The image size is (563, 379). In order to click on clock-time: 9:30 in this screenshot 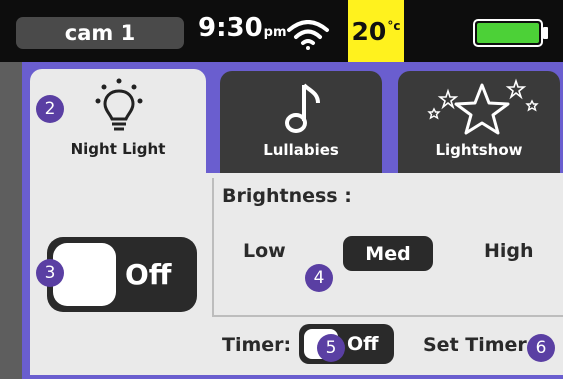, I will do `click(230, 28)`.